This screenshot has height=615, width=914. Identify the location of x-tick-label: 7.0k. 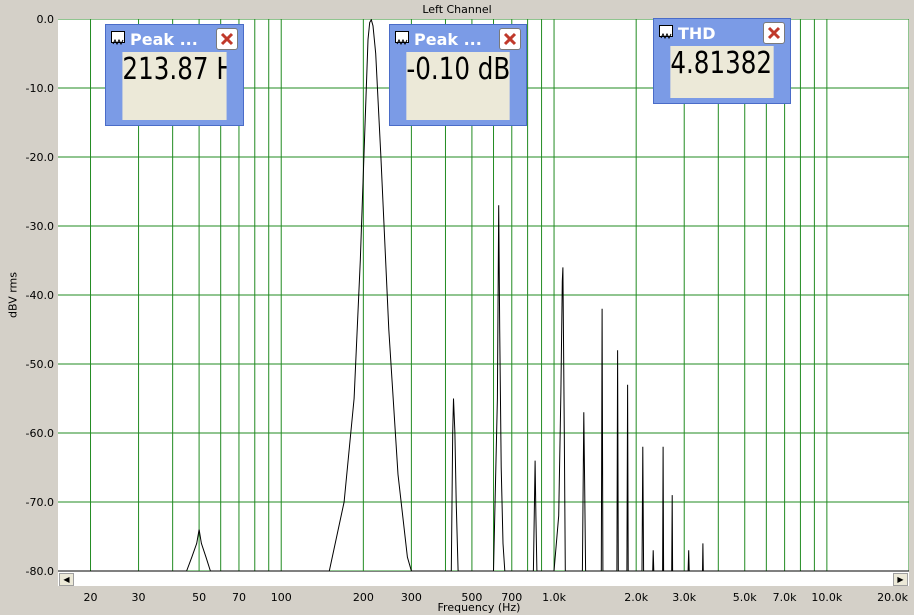
(785, 597).